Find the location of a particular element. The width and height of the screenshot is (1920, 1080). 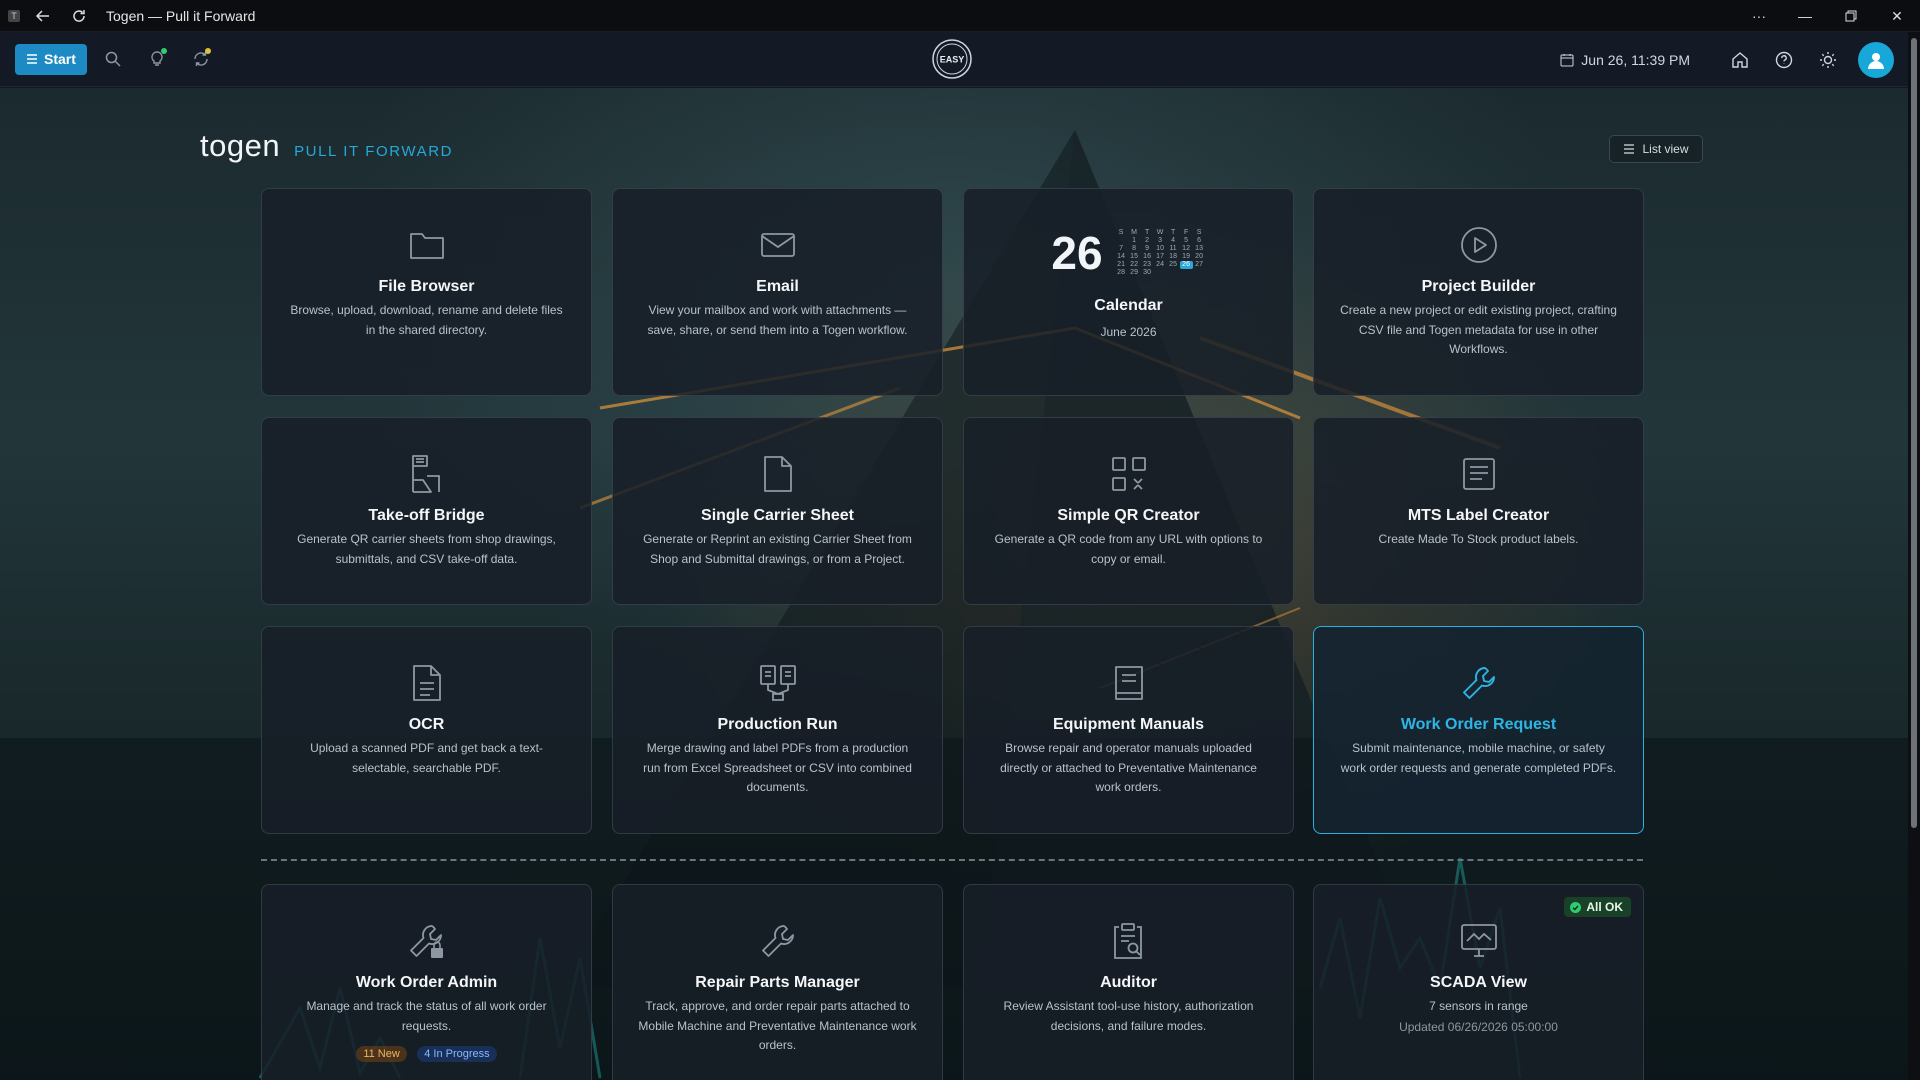

mini-cal-day: 21 is located at coordinates (1121, 265).